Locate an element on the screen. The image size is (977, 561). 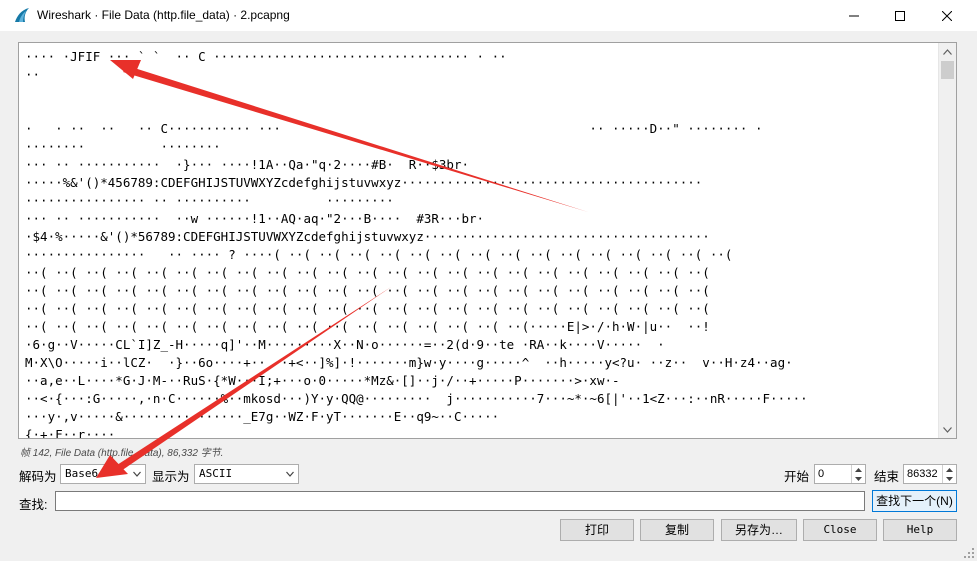
maximize-icon is located at coordinates (900, 15).